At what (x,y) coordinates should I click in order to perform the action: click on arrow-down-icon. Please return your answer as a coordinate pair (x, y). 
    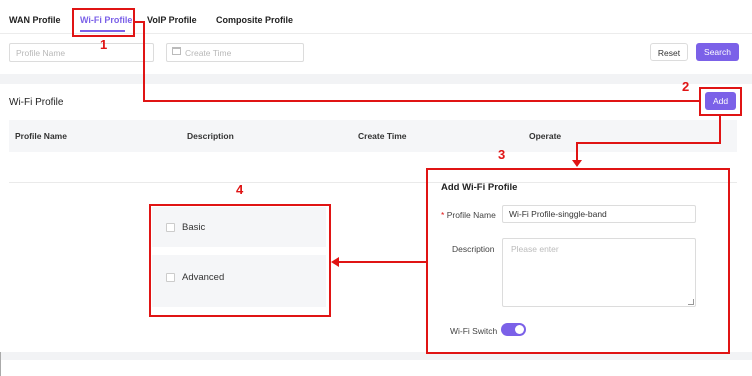
    Looking at the image, I should click on (577, 163).